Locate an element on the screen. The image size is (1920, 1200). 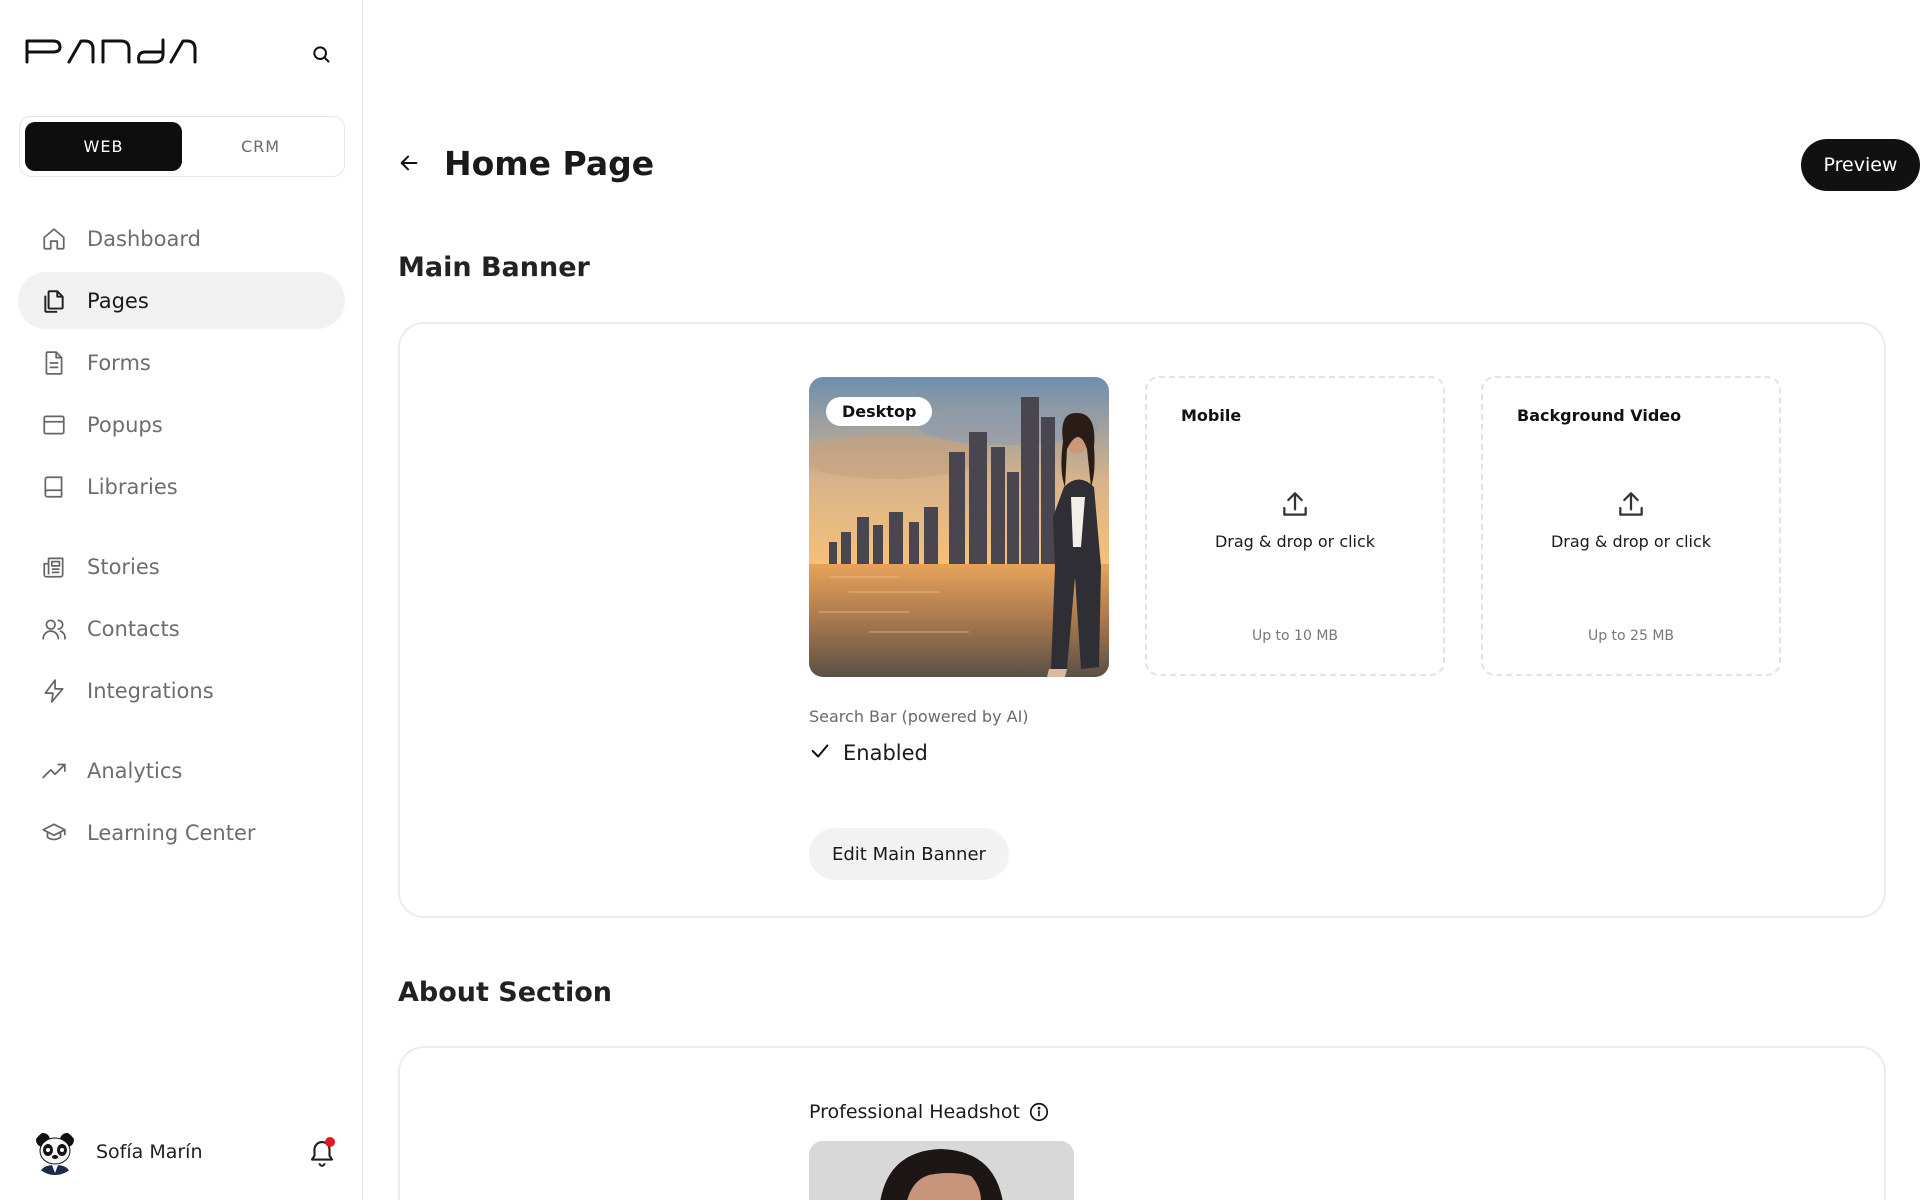
sidebar-item-label: Stories is located at coordinates (123, 566).